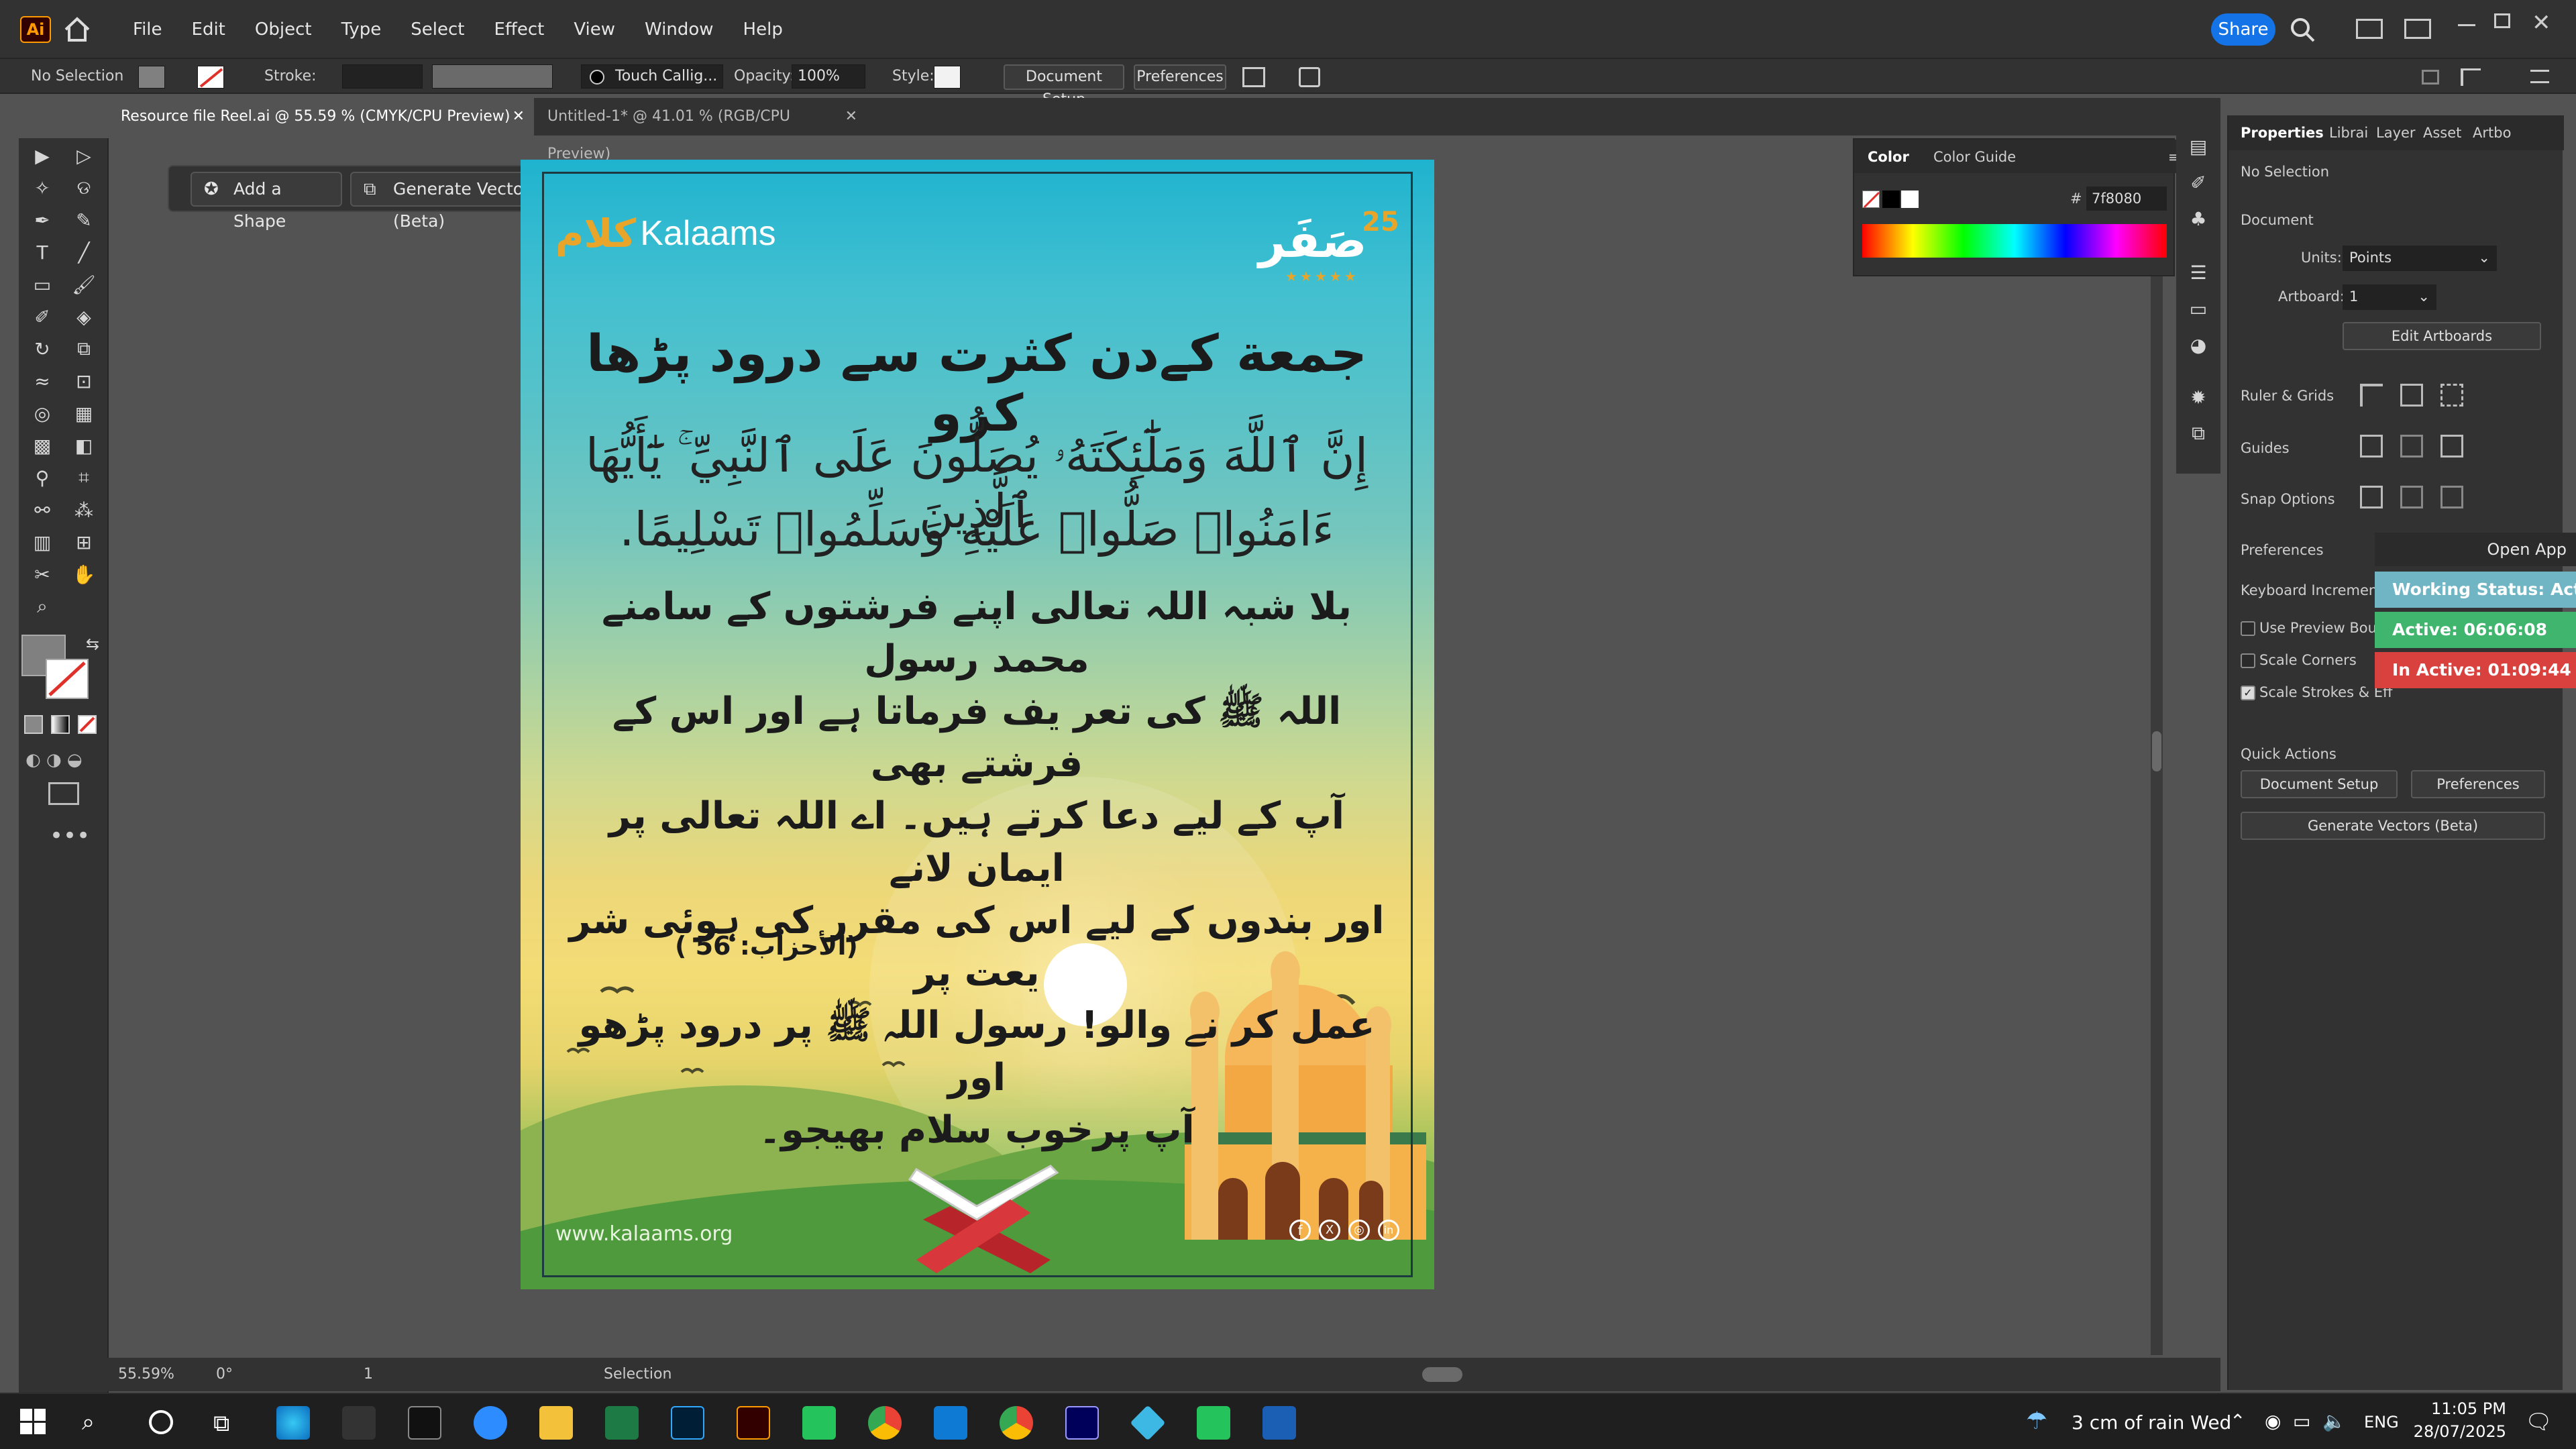  Describe the element at coordinates (84, 445) in the screenshot. I see `gradient-tool-icon: ◧` at that location.